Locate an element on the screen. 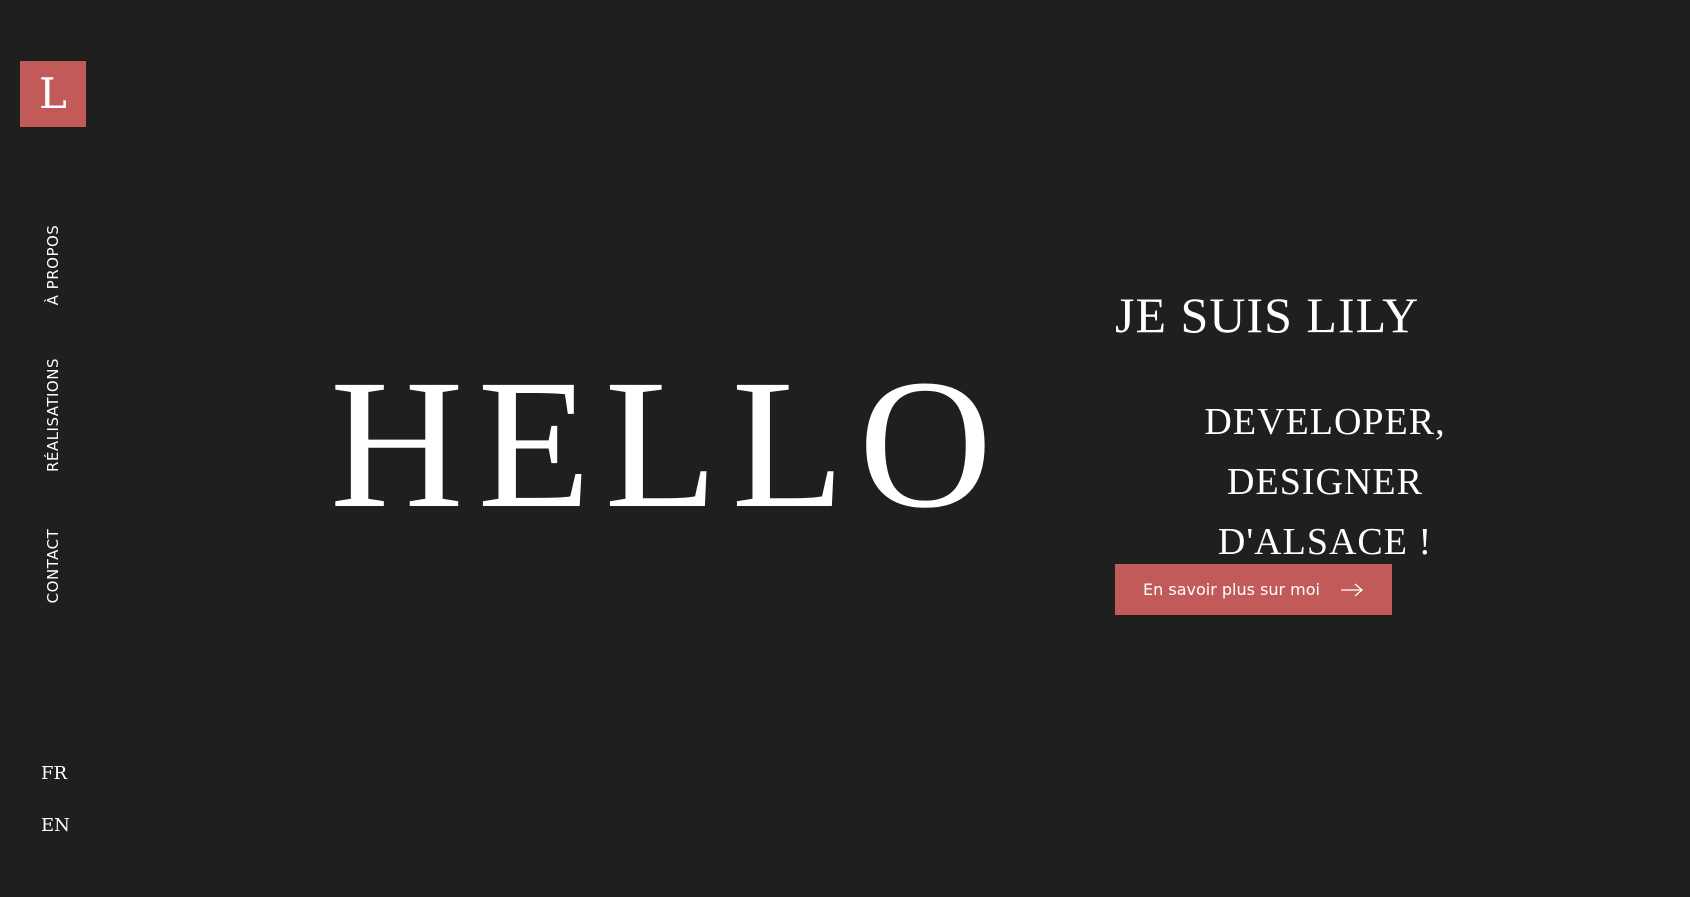 The width and height of the screenshot is (1690, 897). hero-role-line-2: D'ALSACE ! is located at coordinates (1325, 542).